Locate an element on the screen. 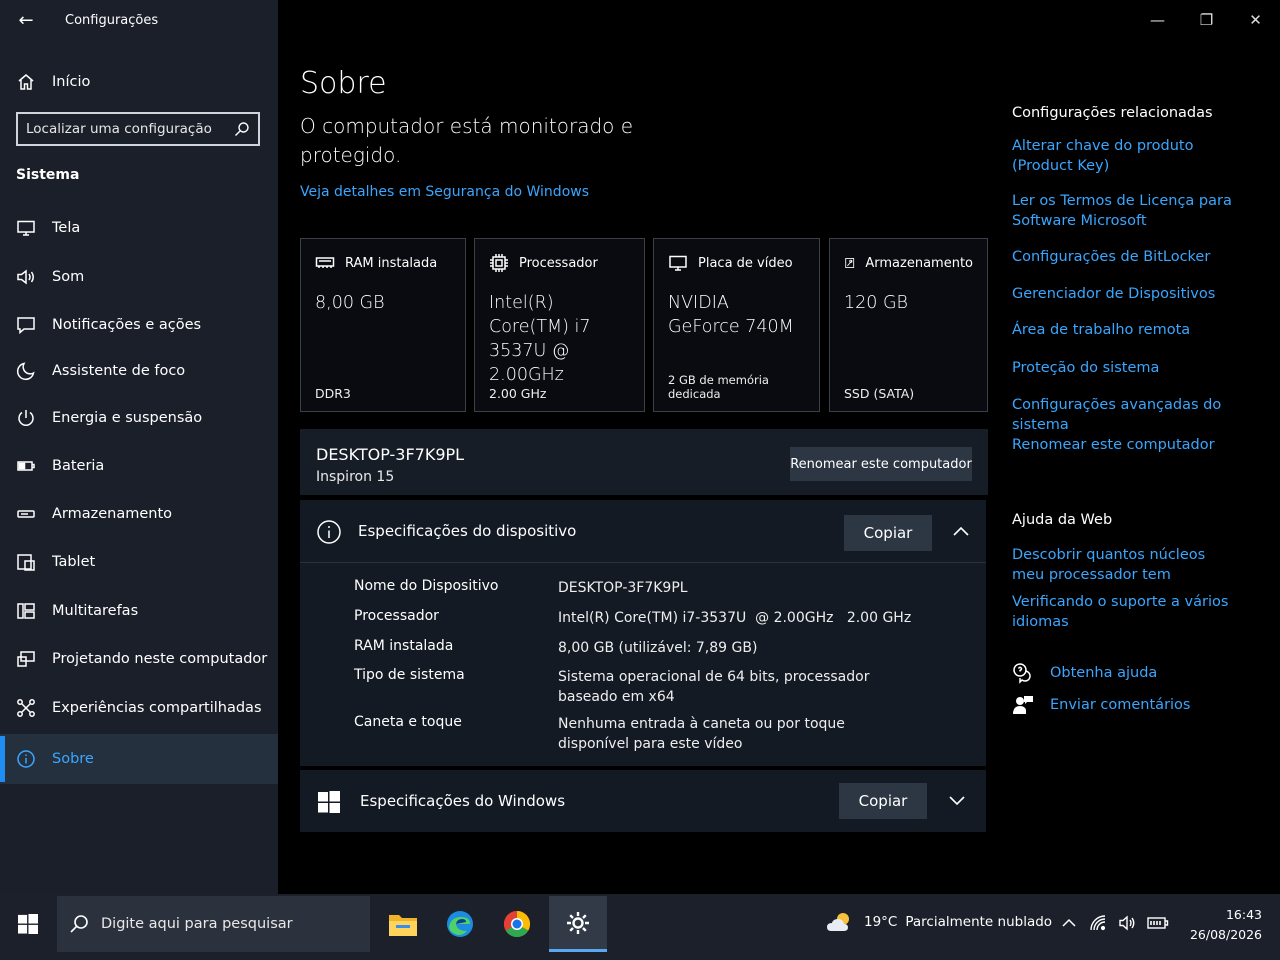  spec-value: 8,00 GB (utilizável: 7,89 GB) is located at coordinates (658, 648).